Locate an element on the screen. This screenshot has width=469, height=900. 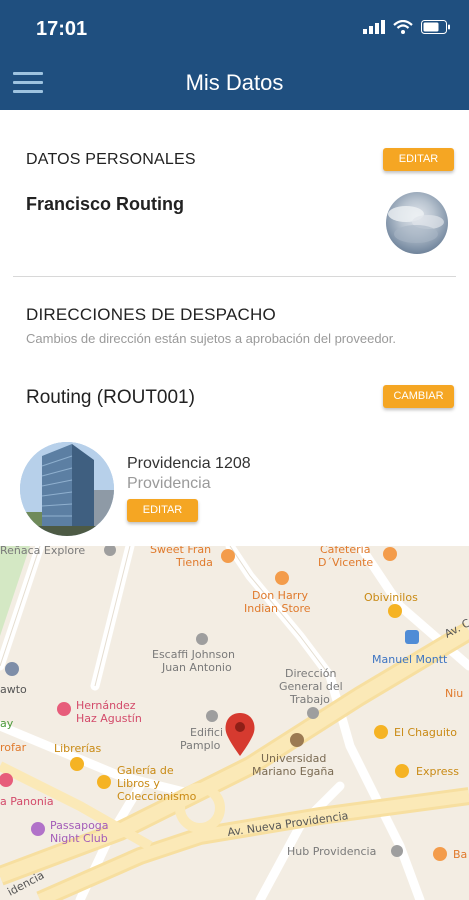
map-label: a Panonia is located at coordinates (27, 801).